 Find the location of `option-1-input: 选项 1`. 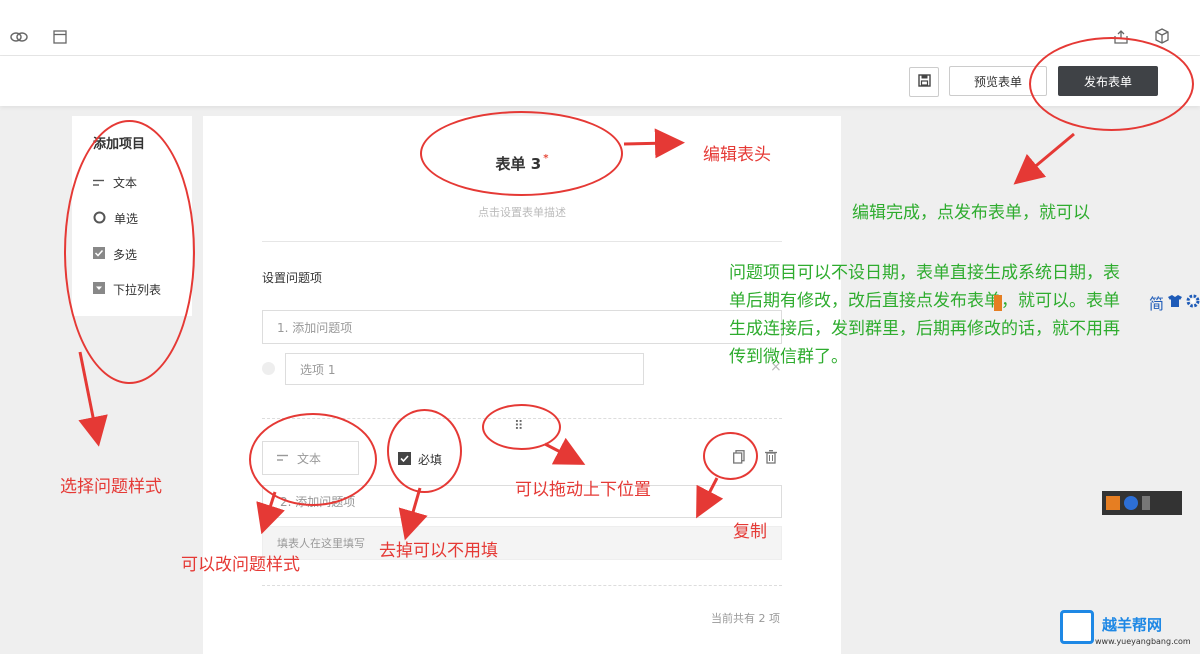

option-1-input: 选项 1 is located at coordinates (464, 369).